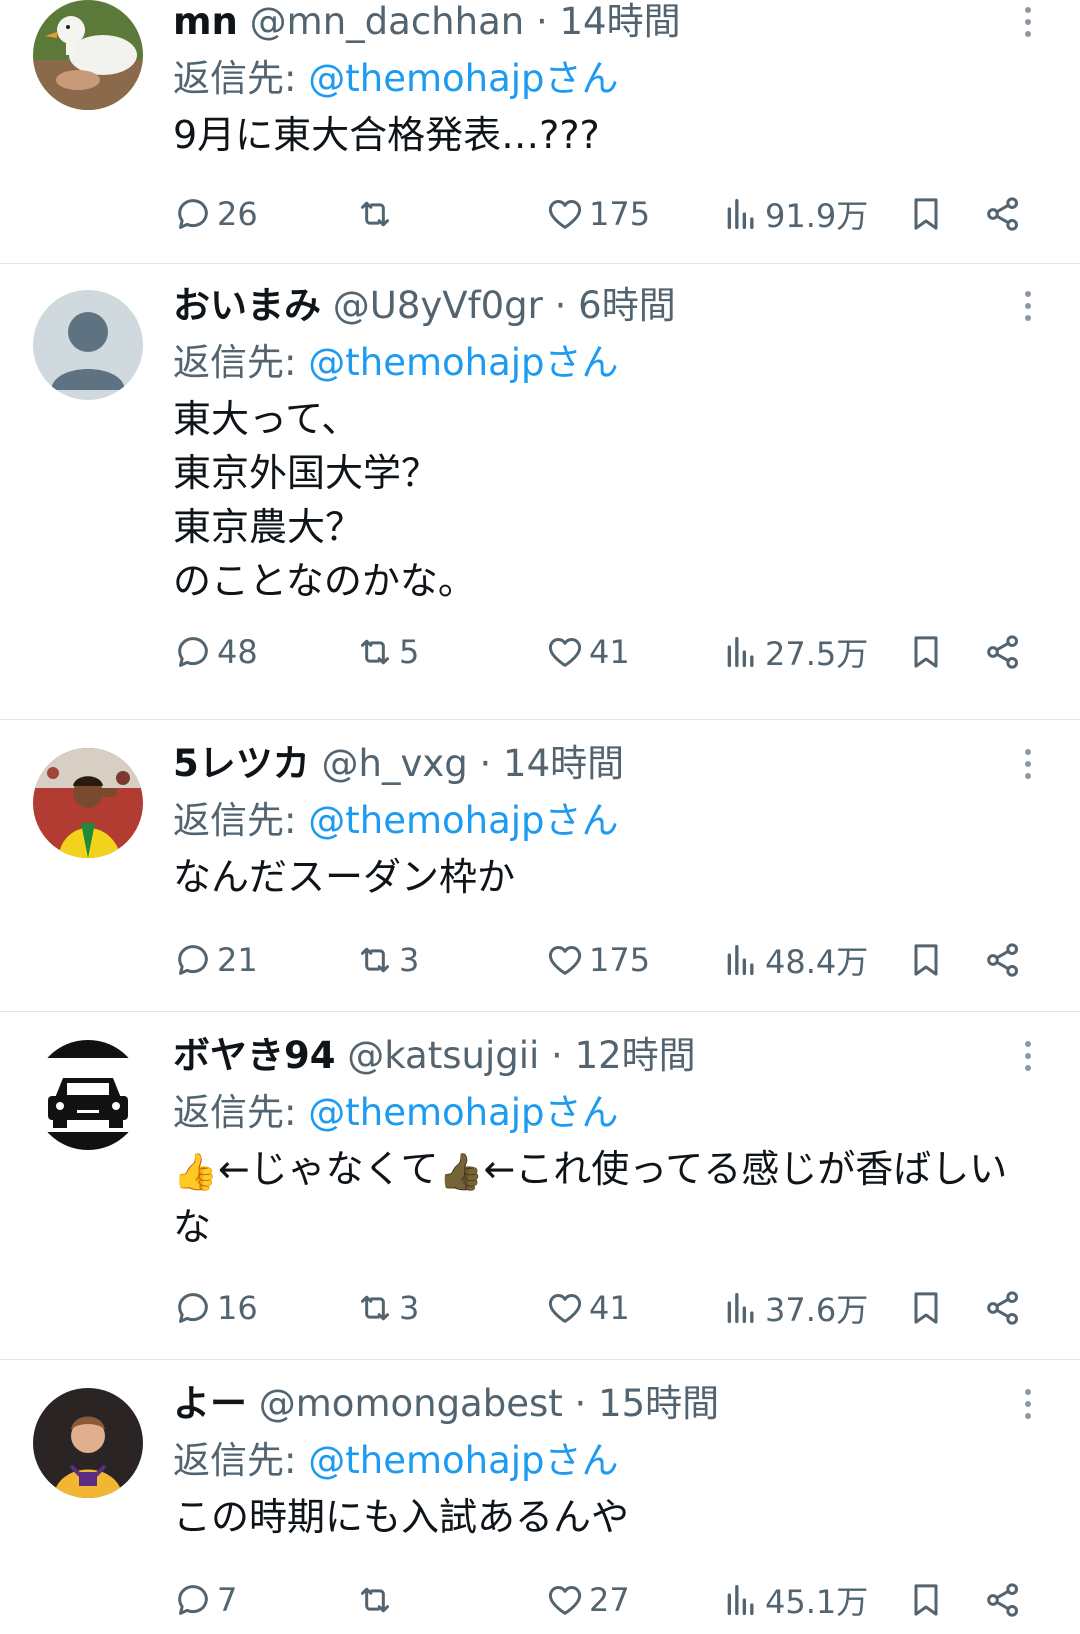 The image size is (1080, 1634). Describe the element at coordinates (344, 877) in the screenshot. I see `tweet-text: なんだスーダン枠か` at that location.